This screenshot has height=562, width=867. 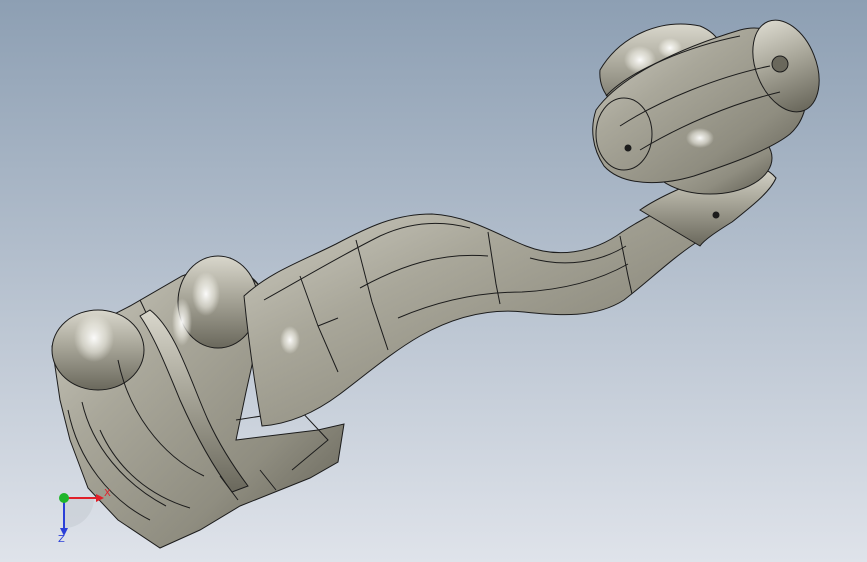 What do you see at coordinates (79, 513) in the screenshot?
I see `triad-quarter-disc` at bounding box center [79, 513].